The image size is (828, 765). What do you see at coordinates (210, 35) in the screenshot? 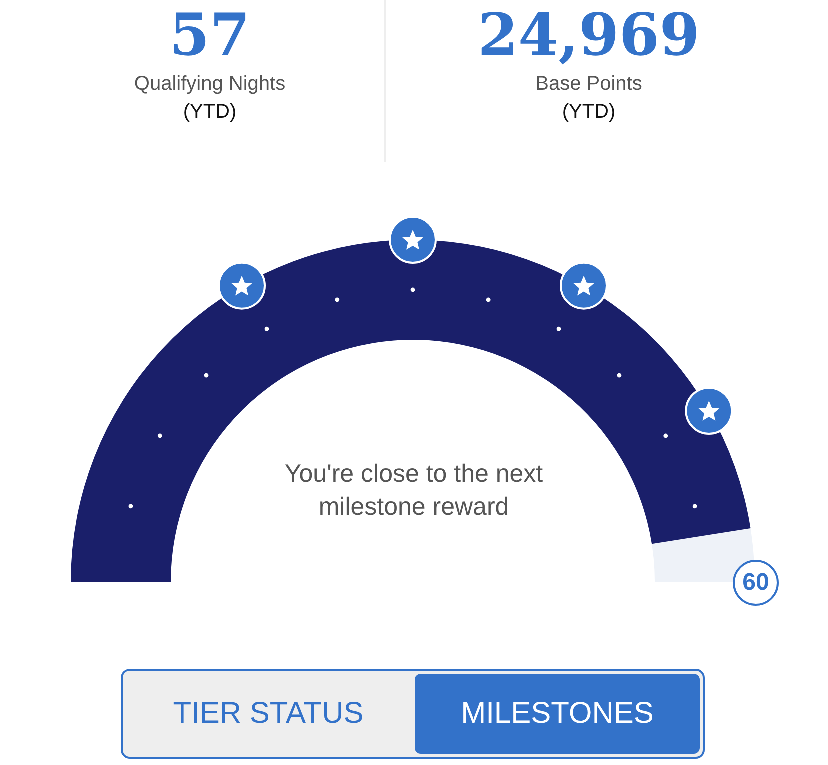
I see `stat-value: 57` at bounding box center [210, 35].